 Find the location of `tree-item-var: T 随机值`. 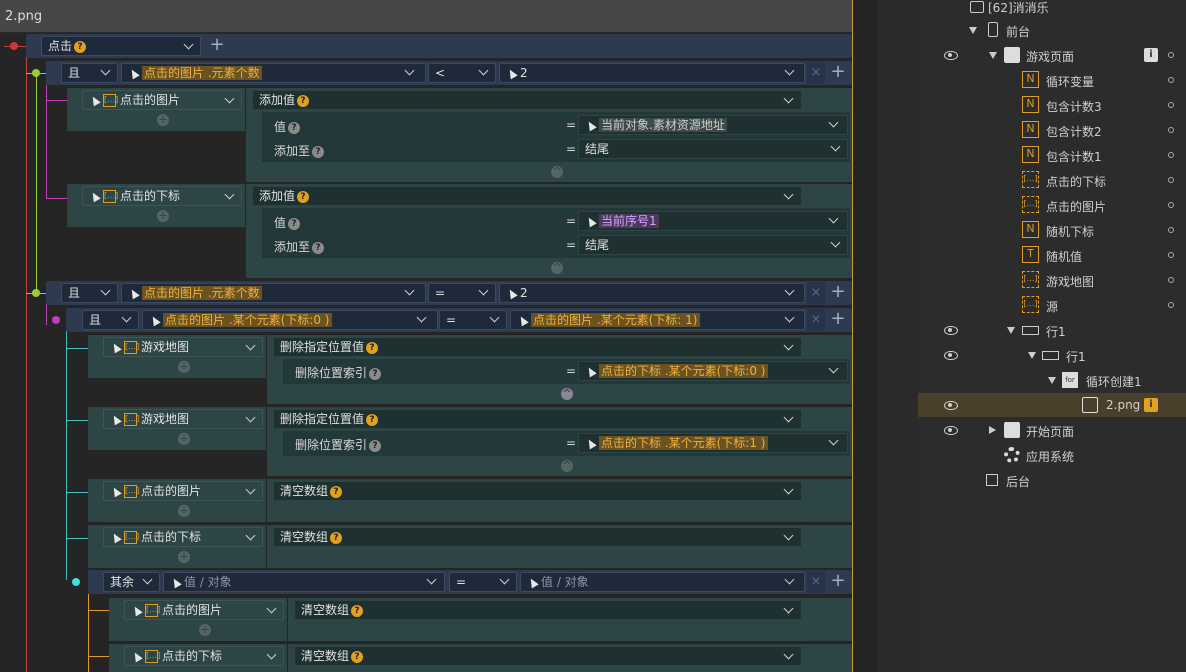

tree-item-var: T 随机值 is located at coordinates (1052, 255).